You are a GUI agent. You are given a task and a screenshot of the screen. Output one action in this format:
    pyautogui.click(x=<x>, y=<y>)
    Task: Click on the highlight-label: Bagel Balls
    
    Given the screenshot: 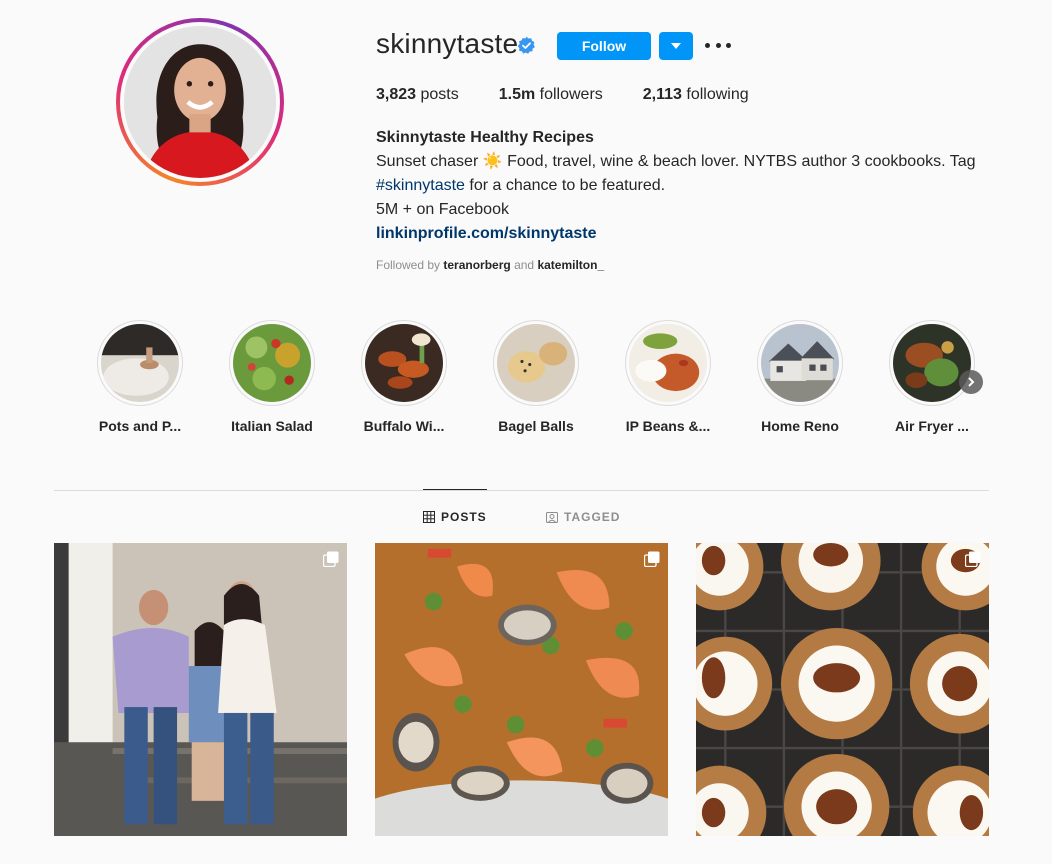 What is the action you would take?
    pyautogui.click(x=536, y=426)
    